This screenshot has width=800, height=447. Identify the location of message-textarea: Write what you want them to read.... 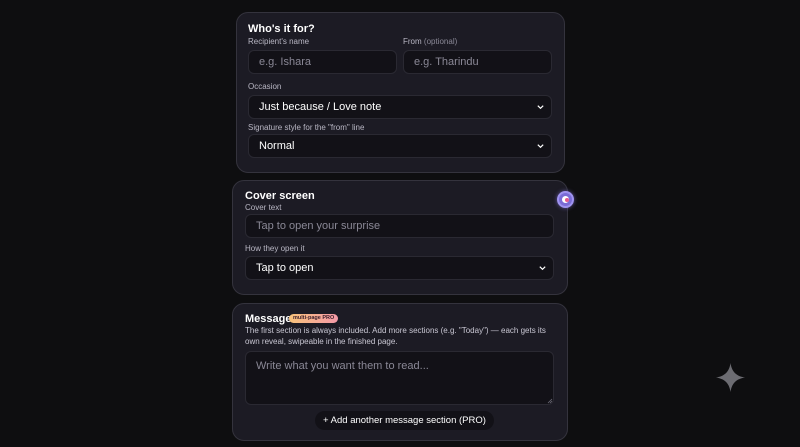
(399, 378).